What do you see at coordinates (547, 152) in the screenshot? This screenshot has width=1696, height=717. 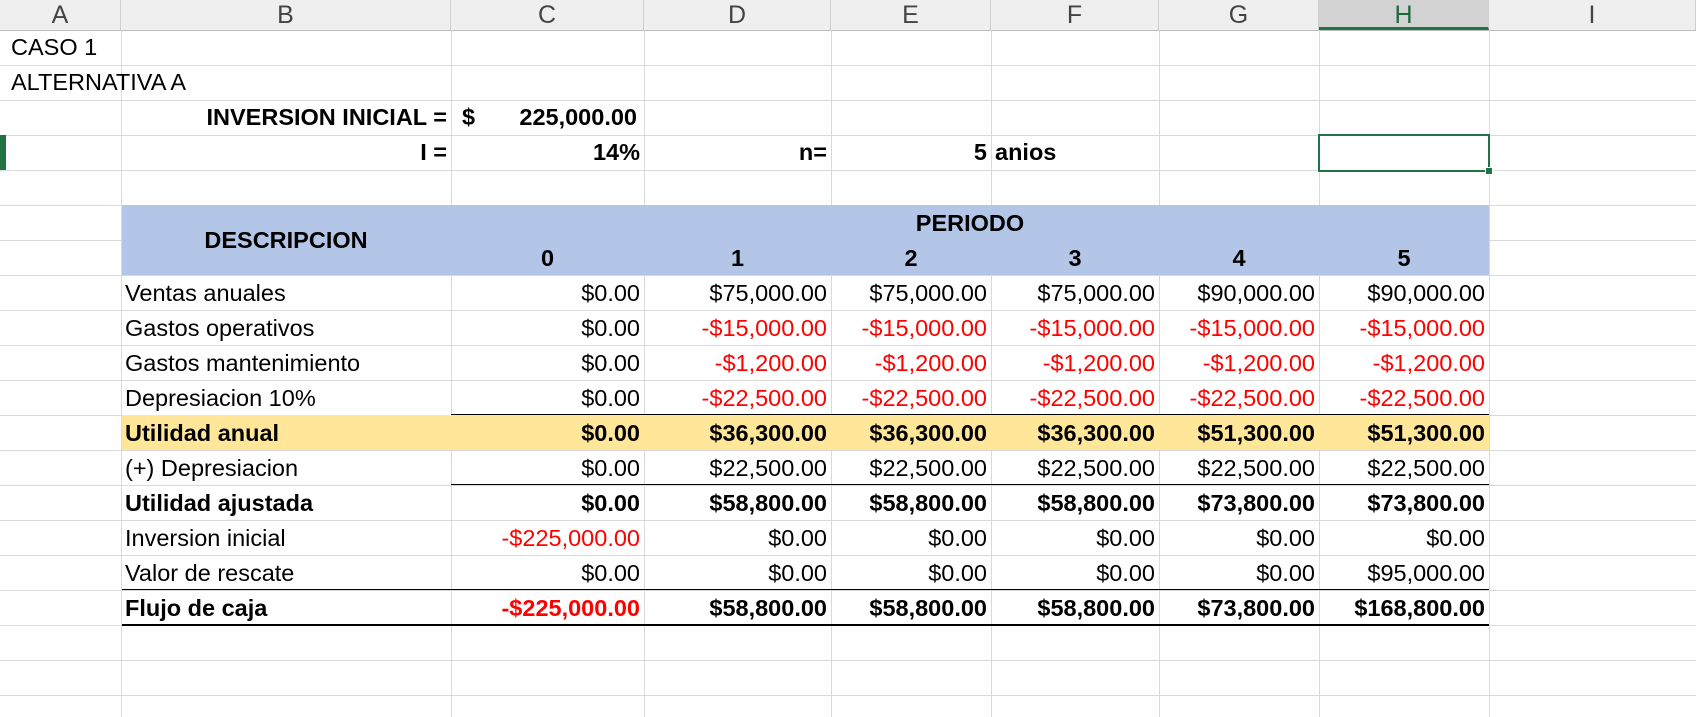 I see `rate-value: 14%` at bounding box center [547, 152].